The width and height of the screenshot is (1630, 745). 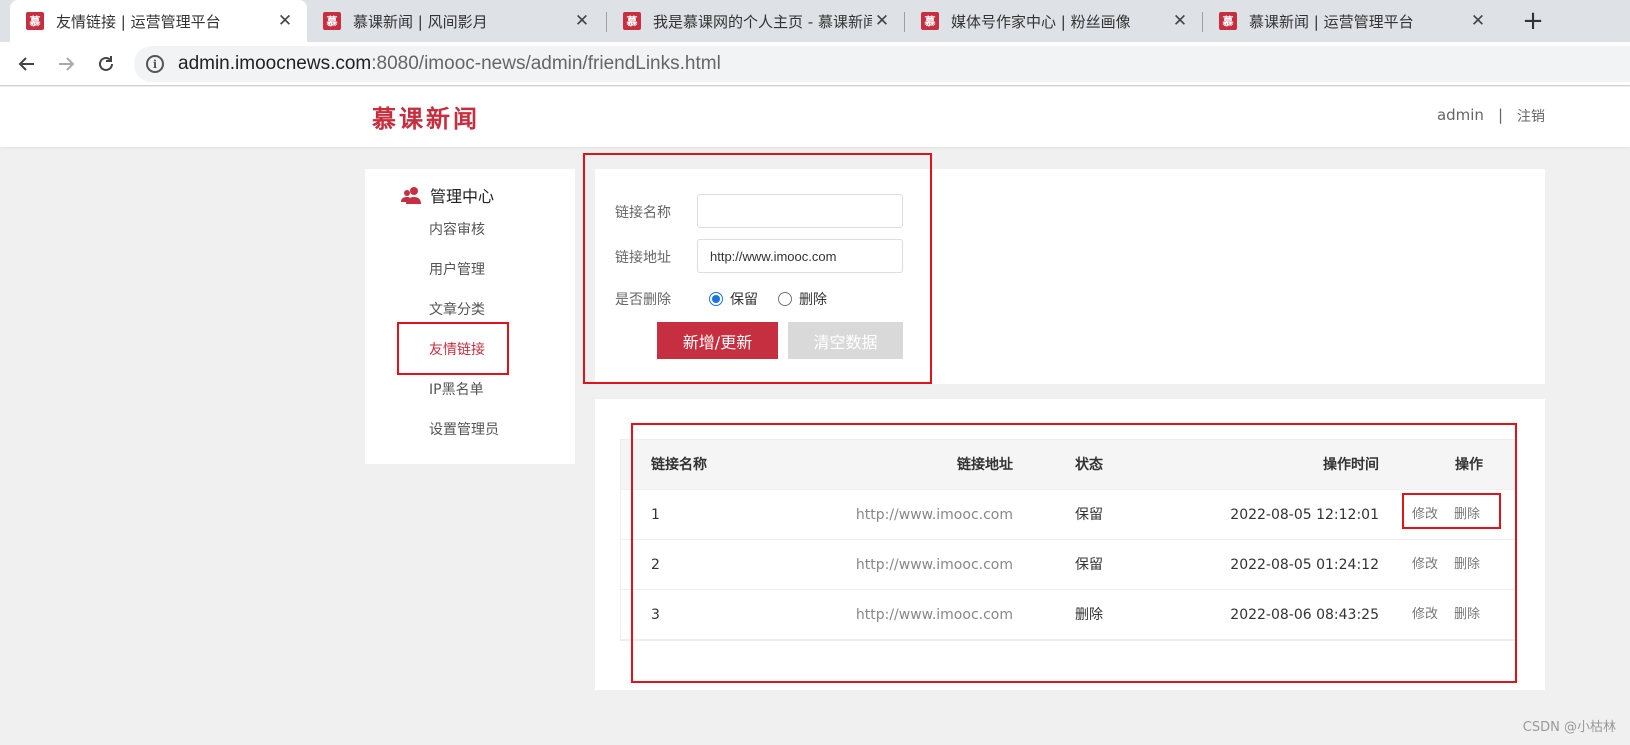 I want to click on radio-keep: 保留, so click(x=733, y=299).